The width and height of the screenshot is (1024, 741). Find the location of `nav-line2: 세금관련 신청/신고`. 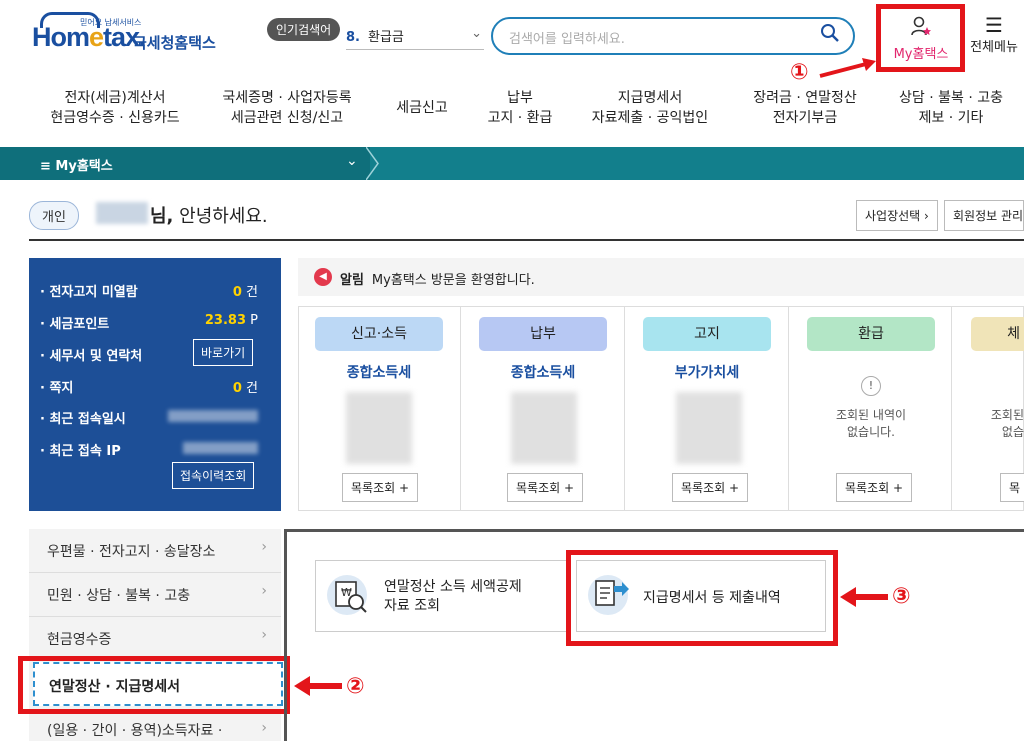

nav-line2: 세금관련 신청/신고 is located at coordinates (287, 118).